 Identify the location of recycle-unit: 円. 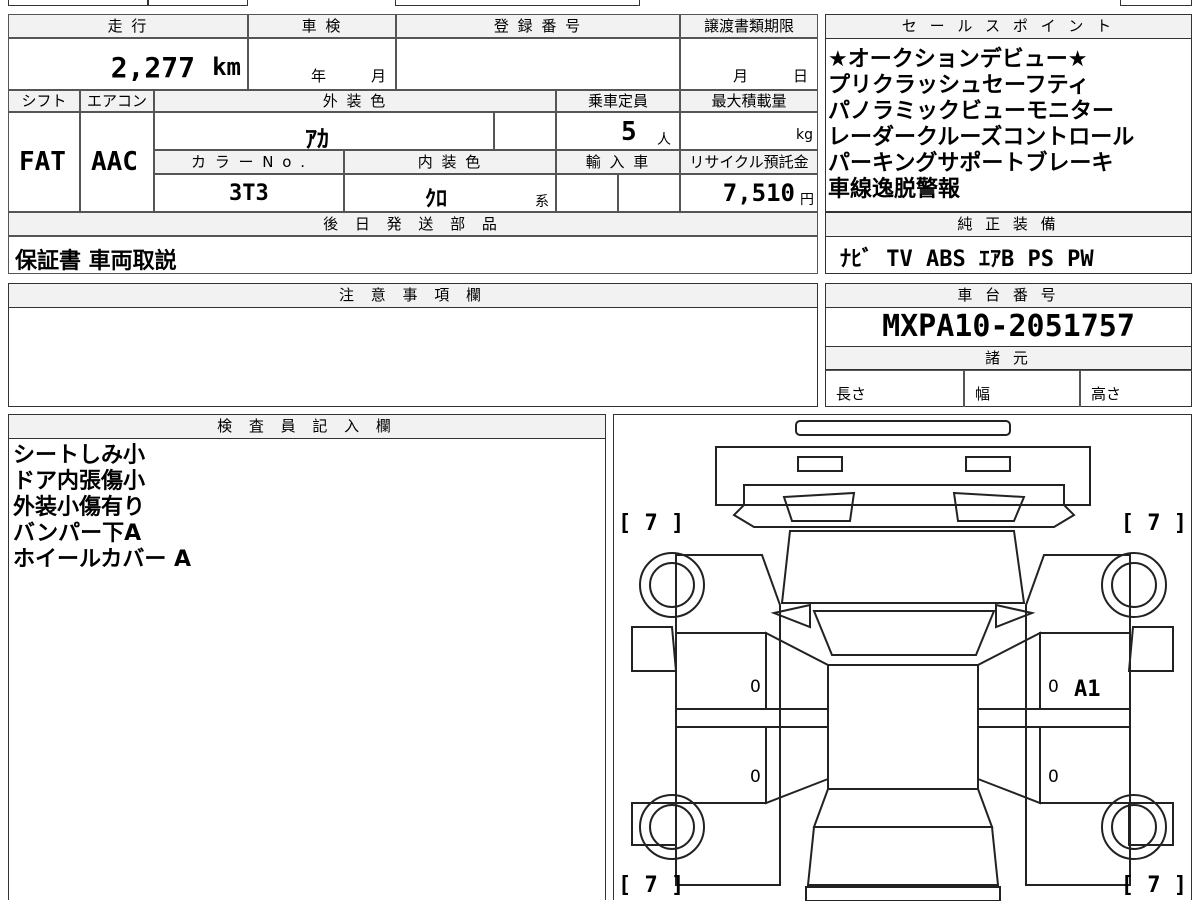
(807, 200).